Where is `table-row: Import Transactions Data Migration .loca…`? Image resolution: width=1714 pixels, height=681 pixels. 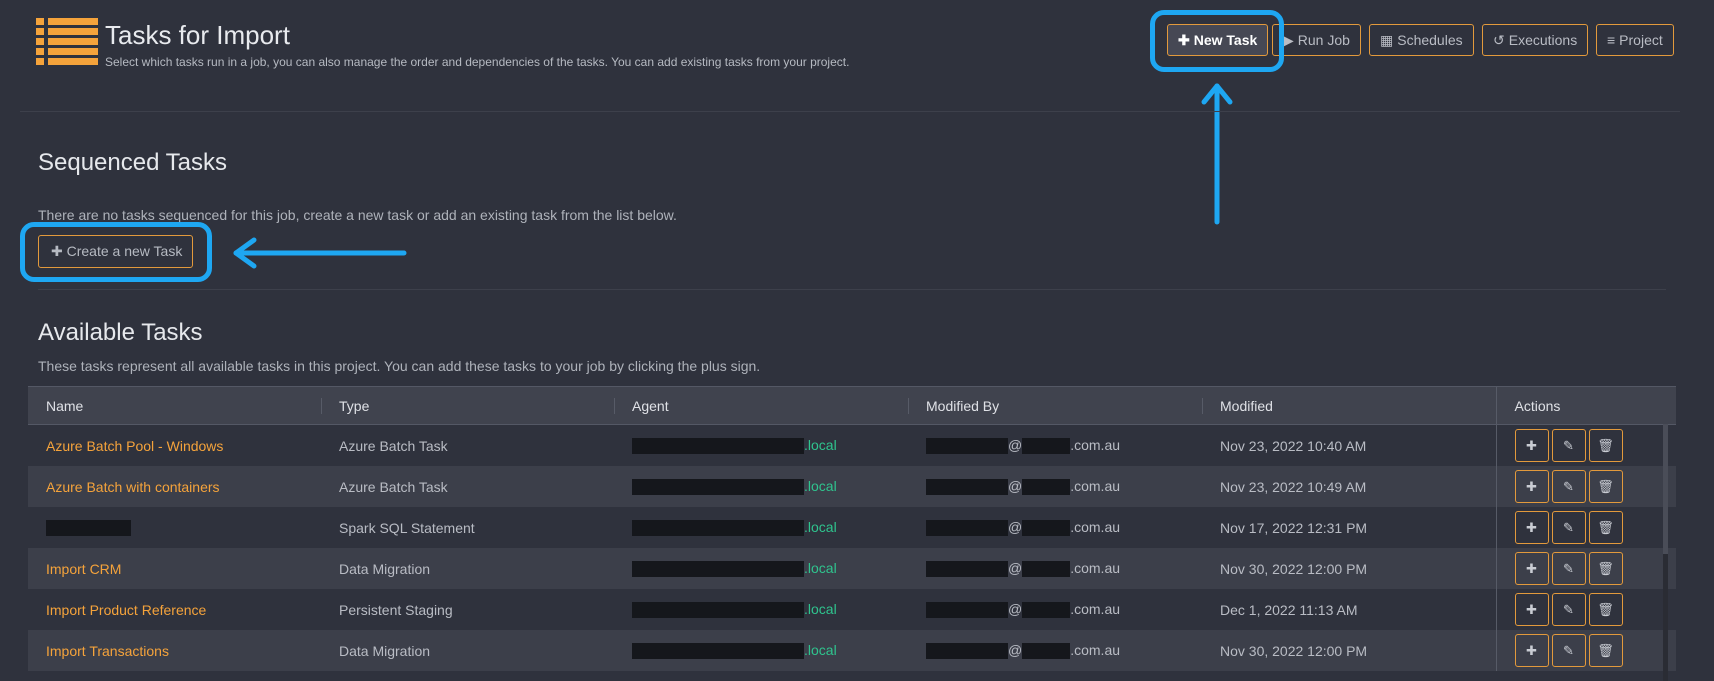 table-row: Import Transactions Data Migration .loca… is located at coordinates (852, 650).